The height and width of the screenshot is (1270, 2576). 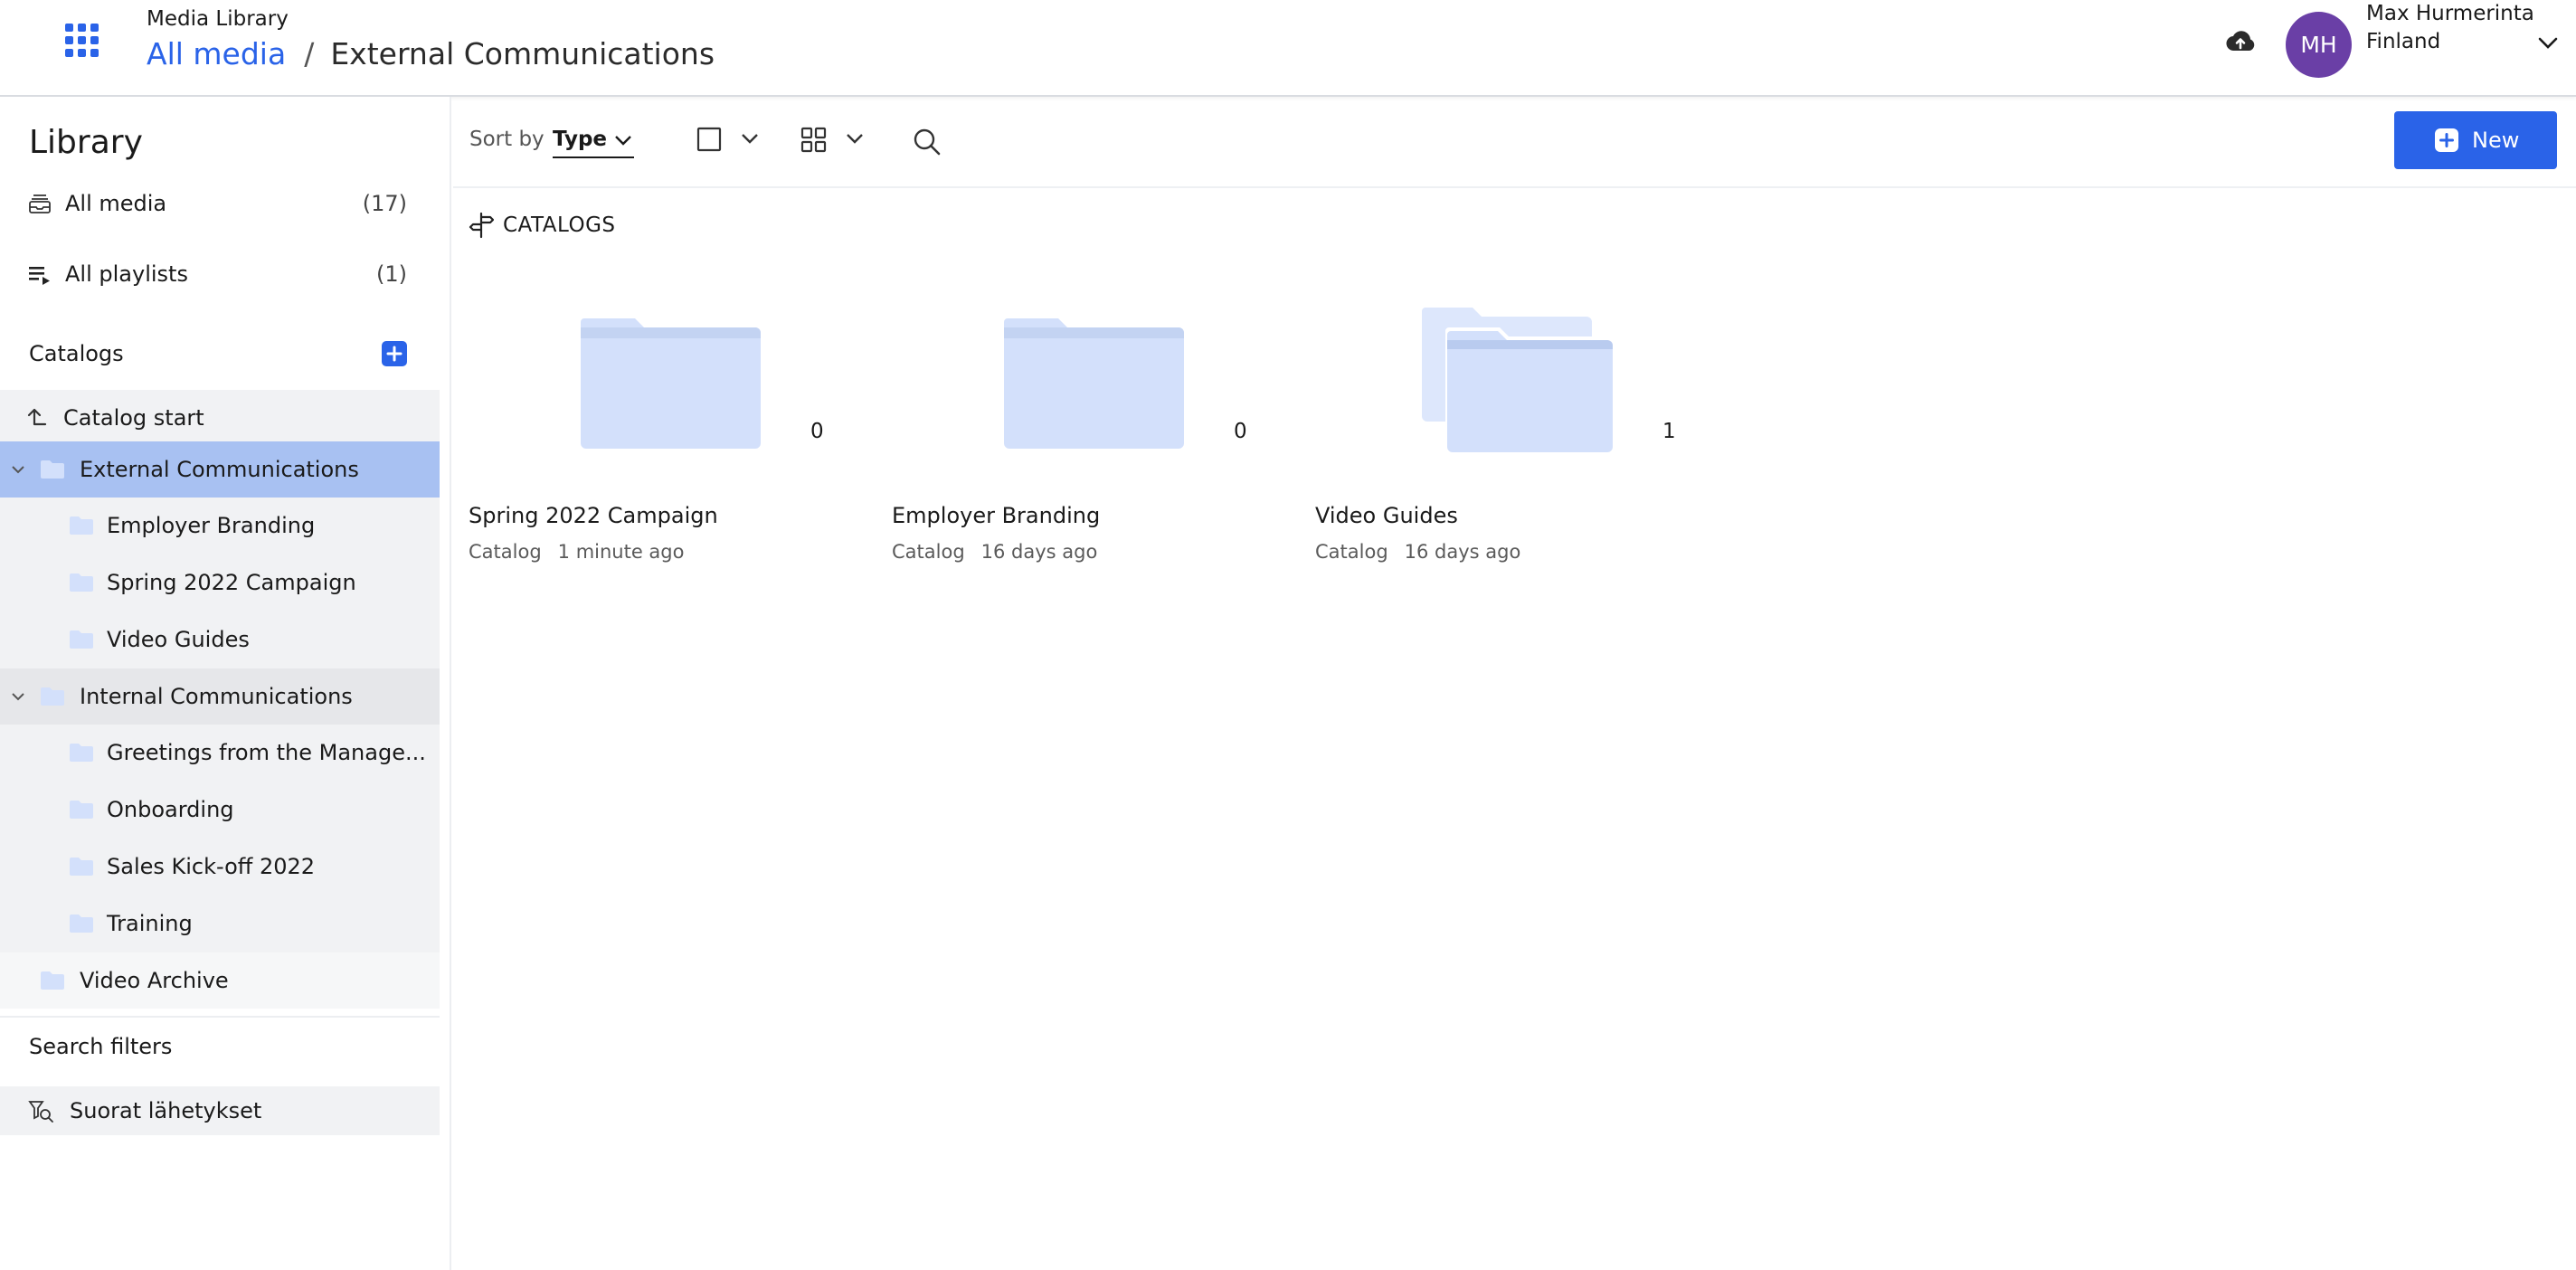 I want to click on catalog-title: Employer Branding, so click(x=996, y=515).